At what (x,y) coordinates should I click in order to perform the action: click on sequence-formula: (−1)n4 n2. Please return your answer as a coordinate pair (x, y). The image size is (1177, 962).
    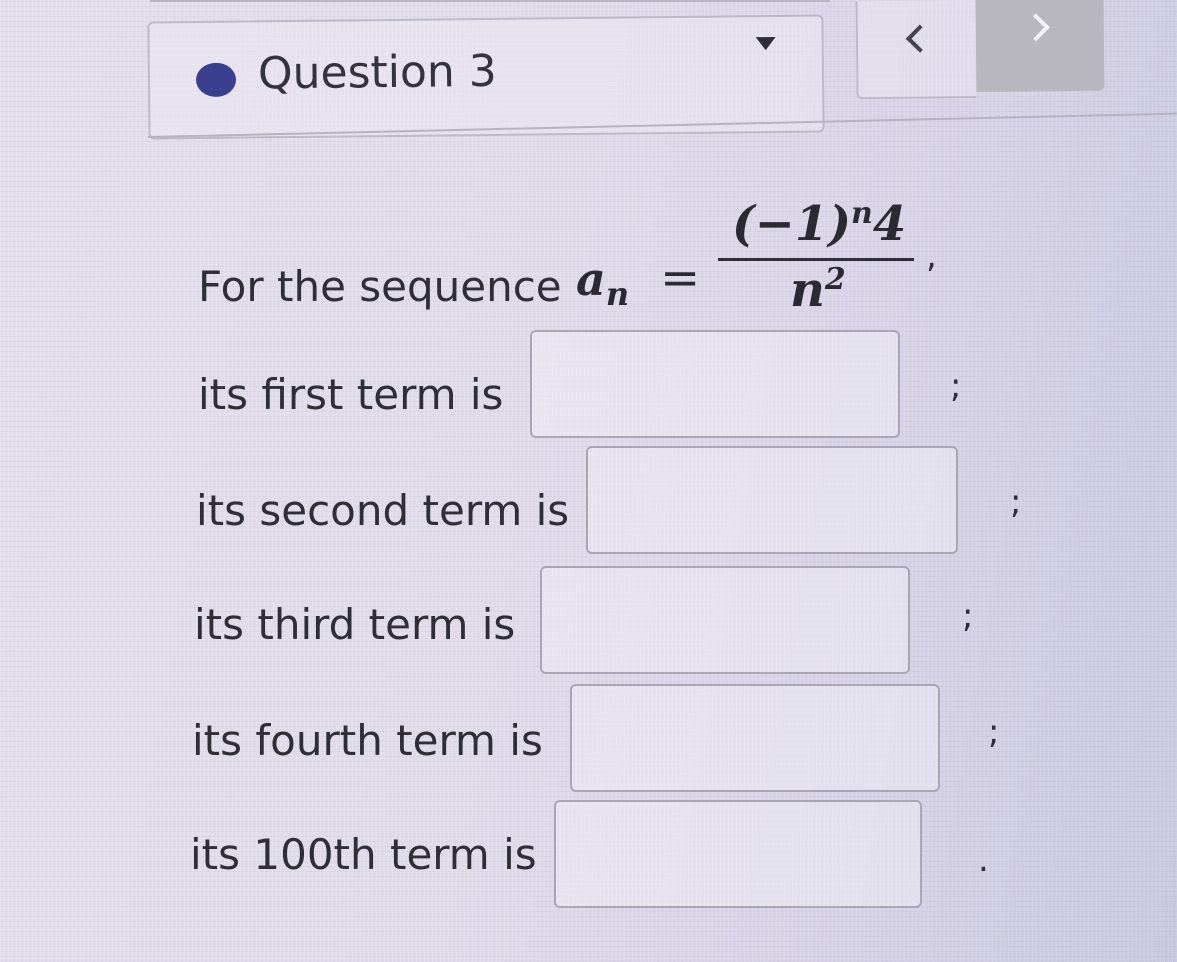
    Looking at the image, I should click on (818, 264).